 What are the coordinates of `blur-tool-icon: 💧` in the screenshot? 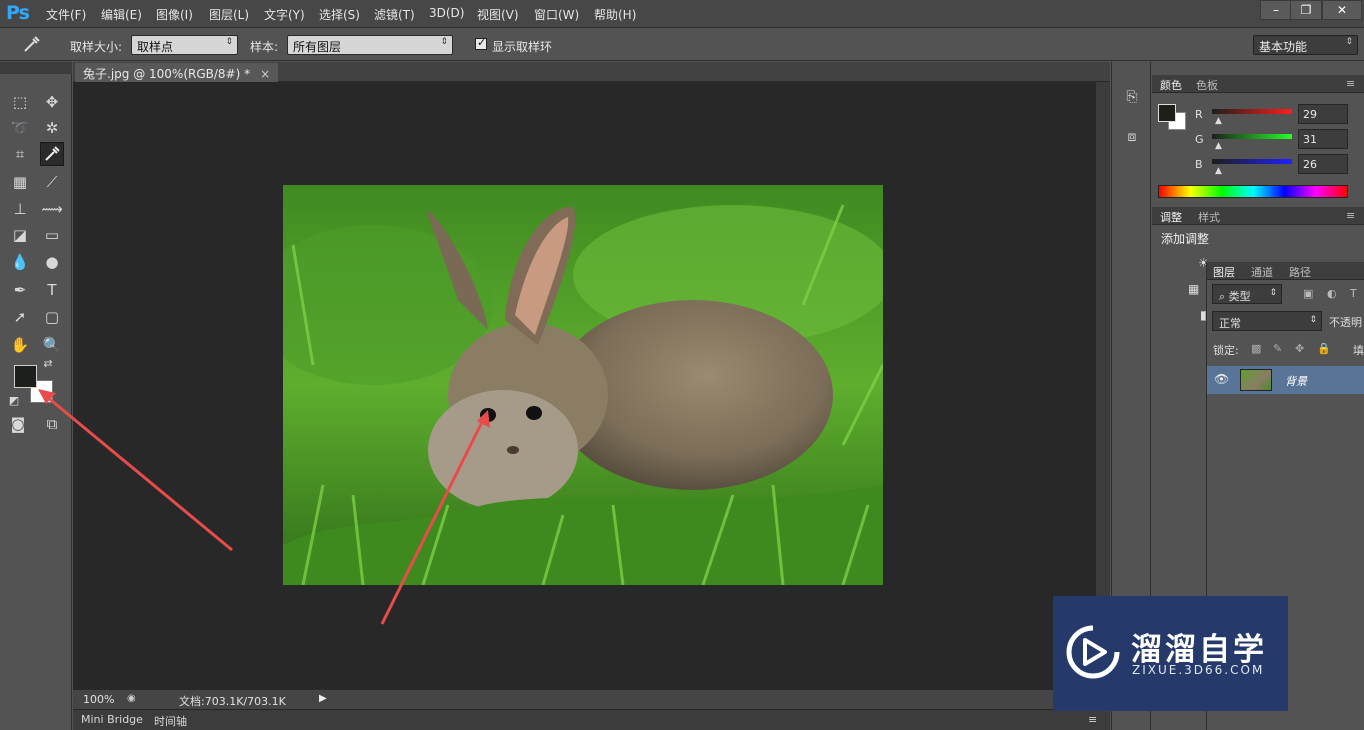 It's located at (20, 262).